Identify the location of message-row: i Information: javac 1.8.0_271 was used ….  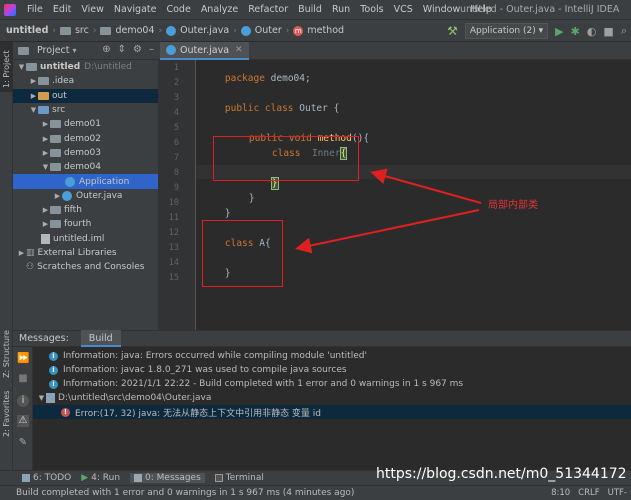
(332, 370).